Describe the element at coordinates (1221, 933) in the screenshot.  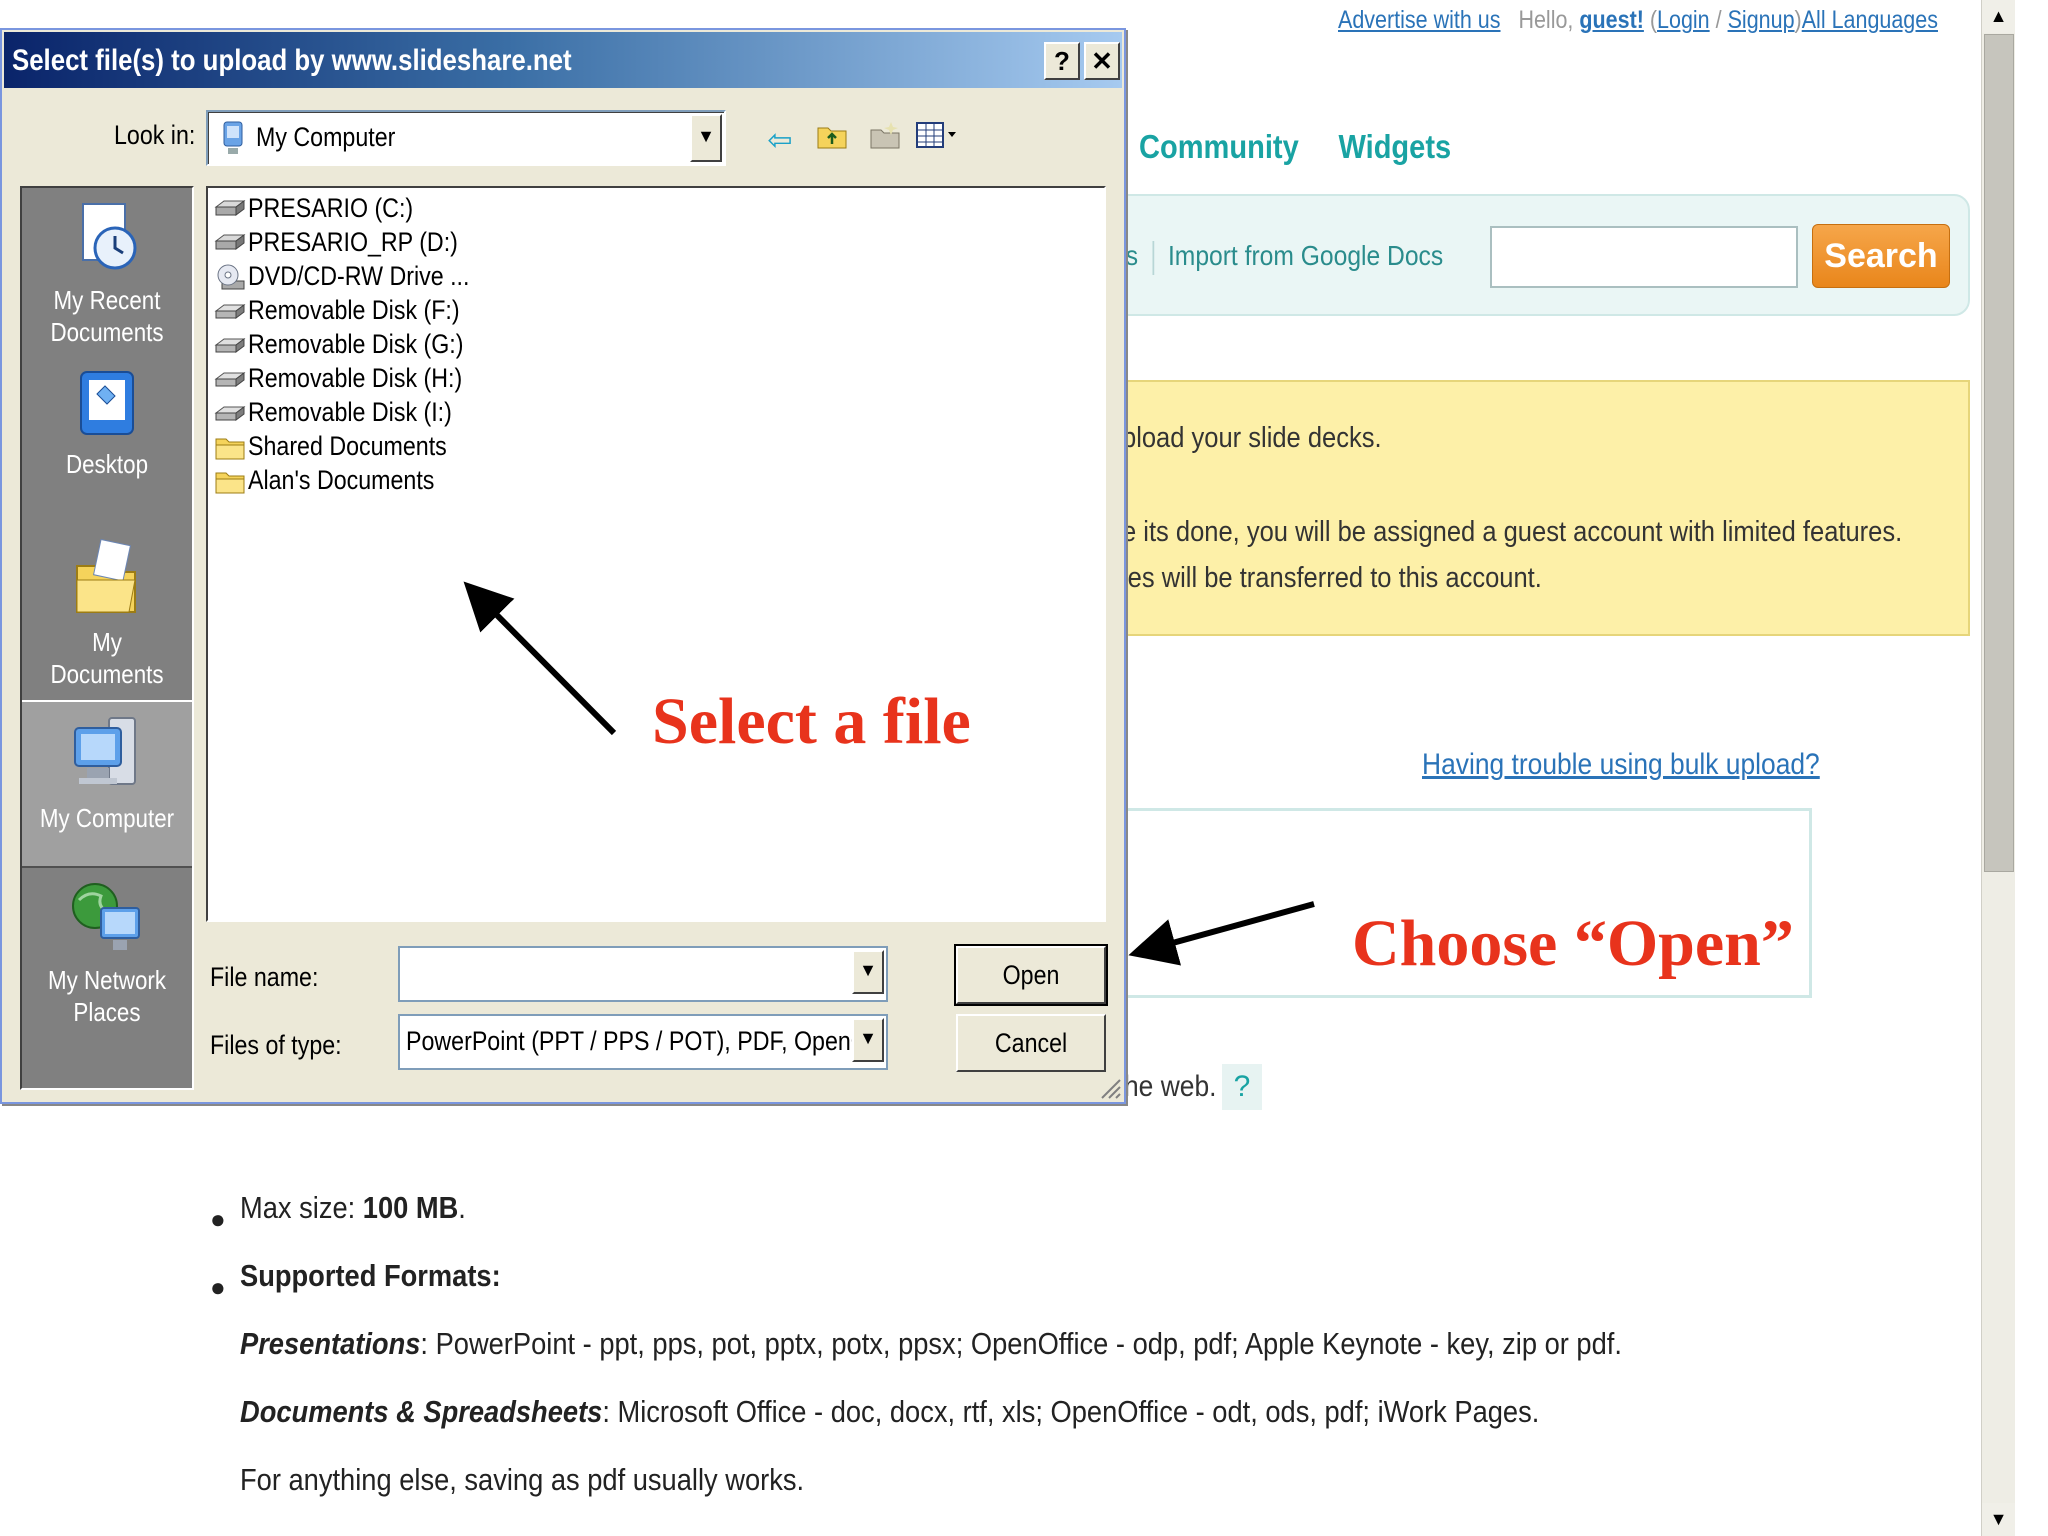
I see `choose-open-arrow` at that location.